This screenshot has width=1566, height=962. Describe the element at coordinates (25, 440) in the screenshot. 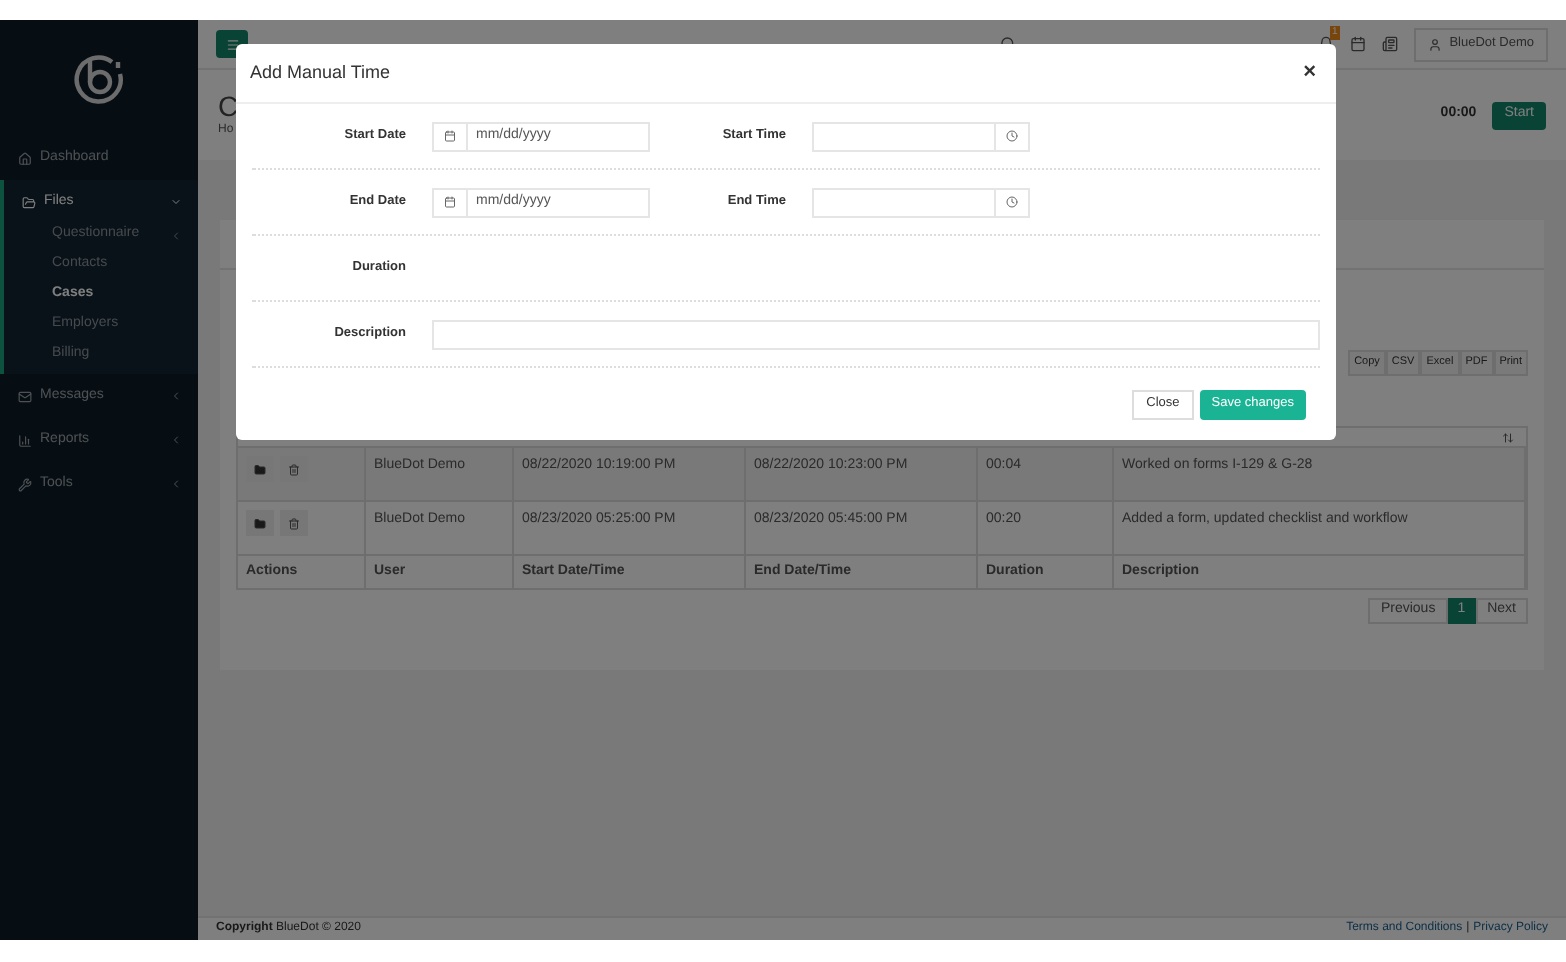

I see `bar-chart-icon` at that location.